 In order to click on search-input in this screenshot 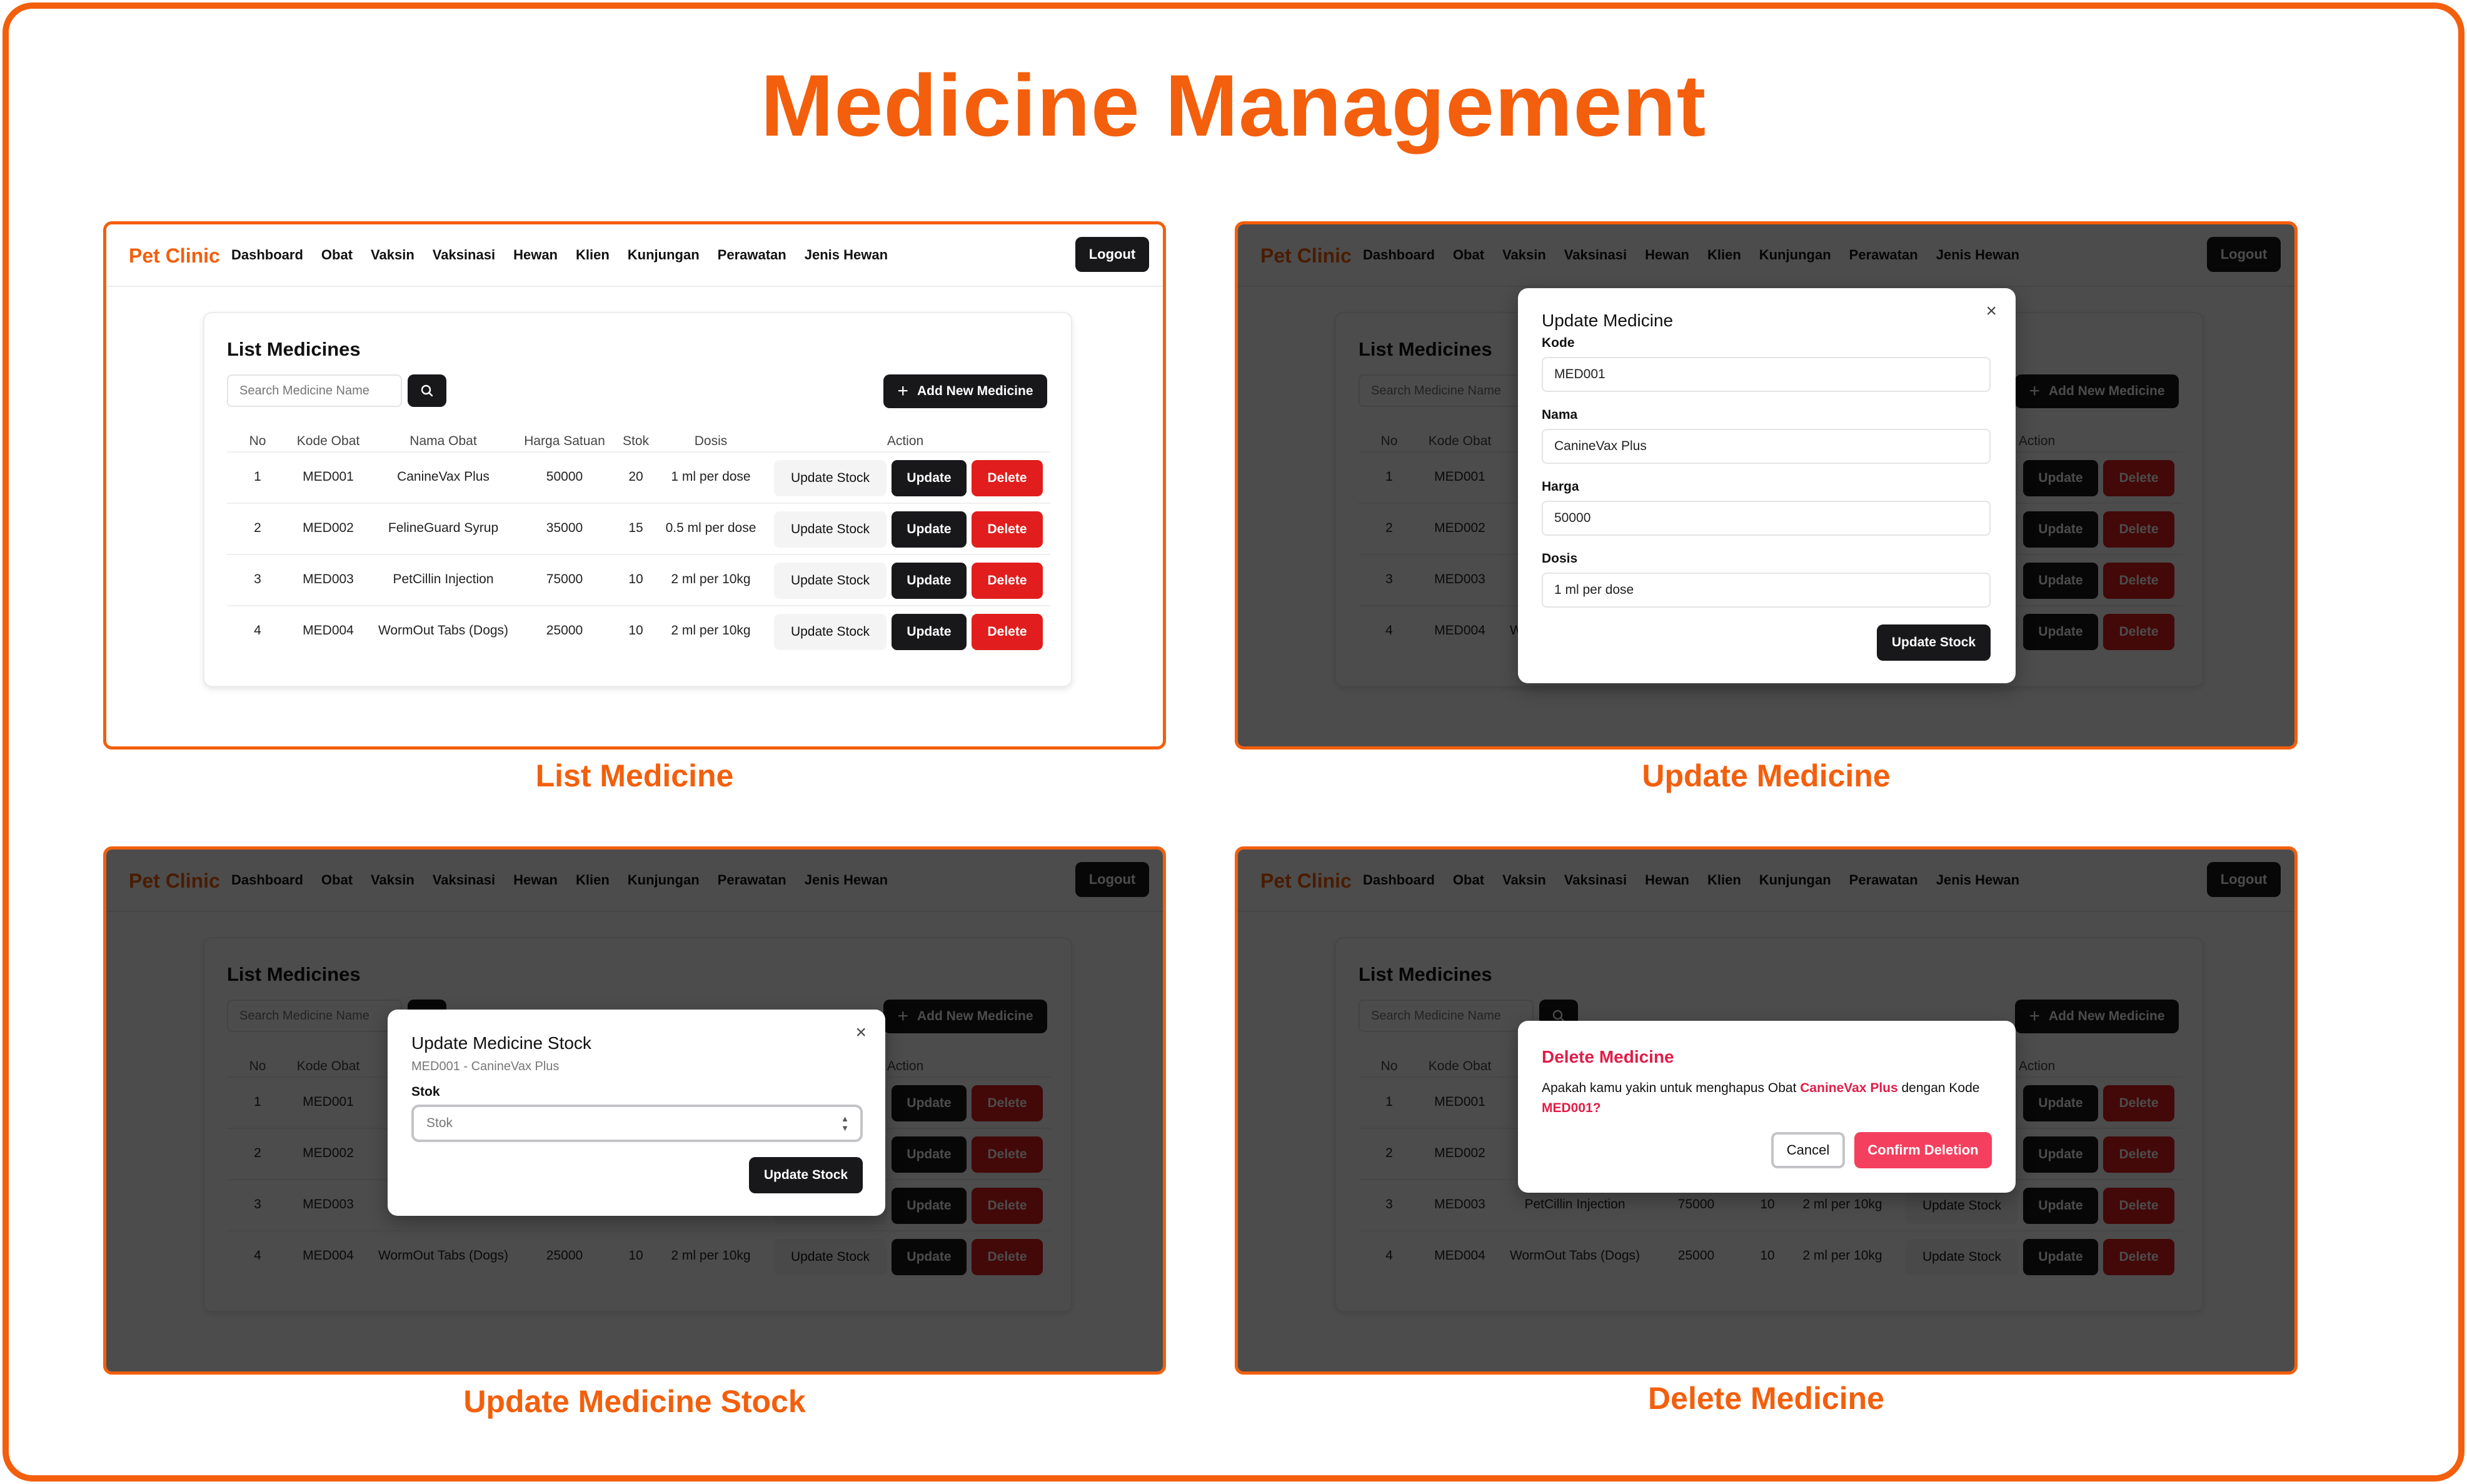, I will do `click(314, 391)`.